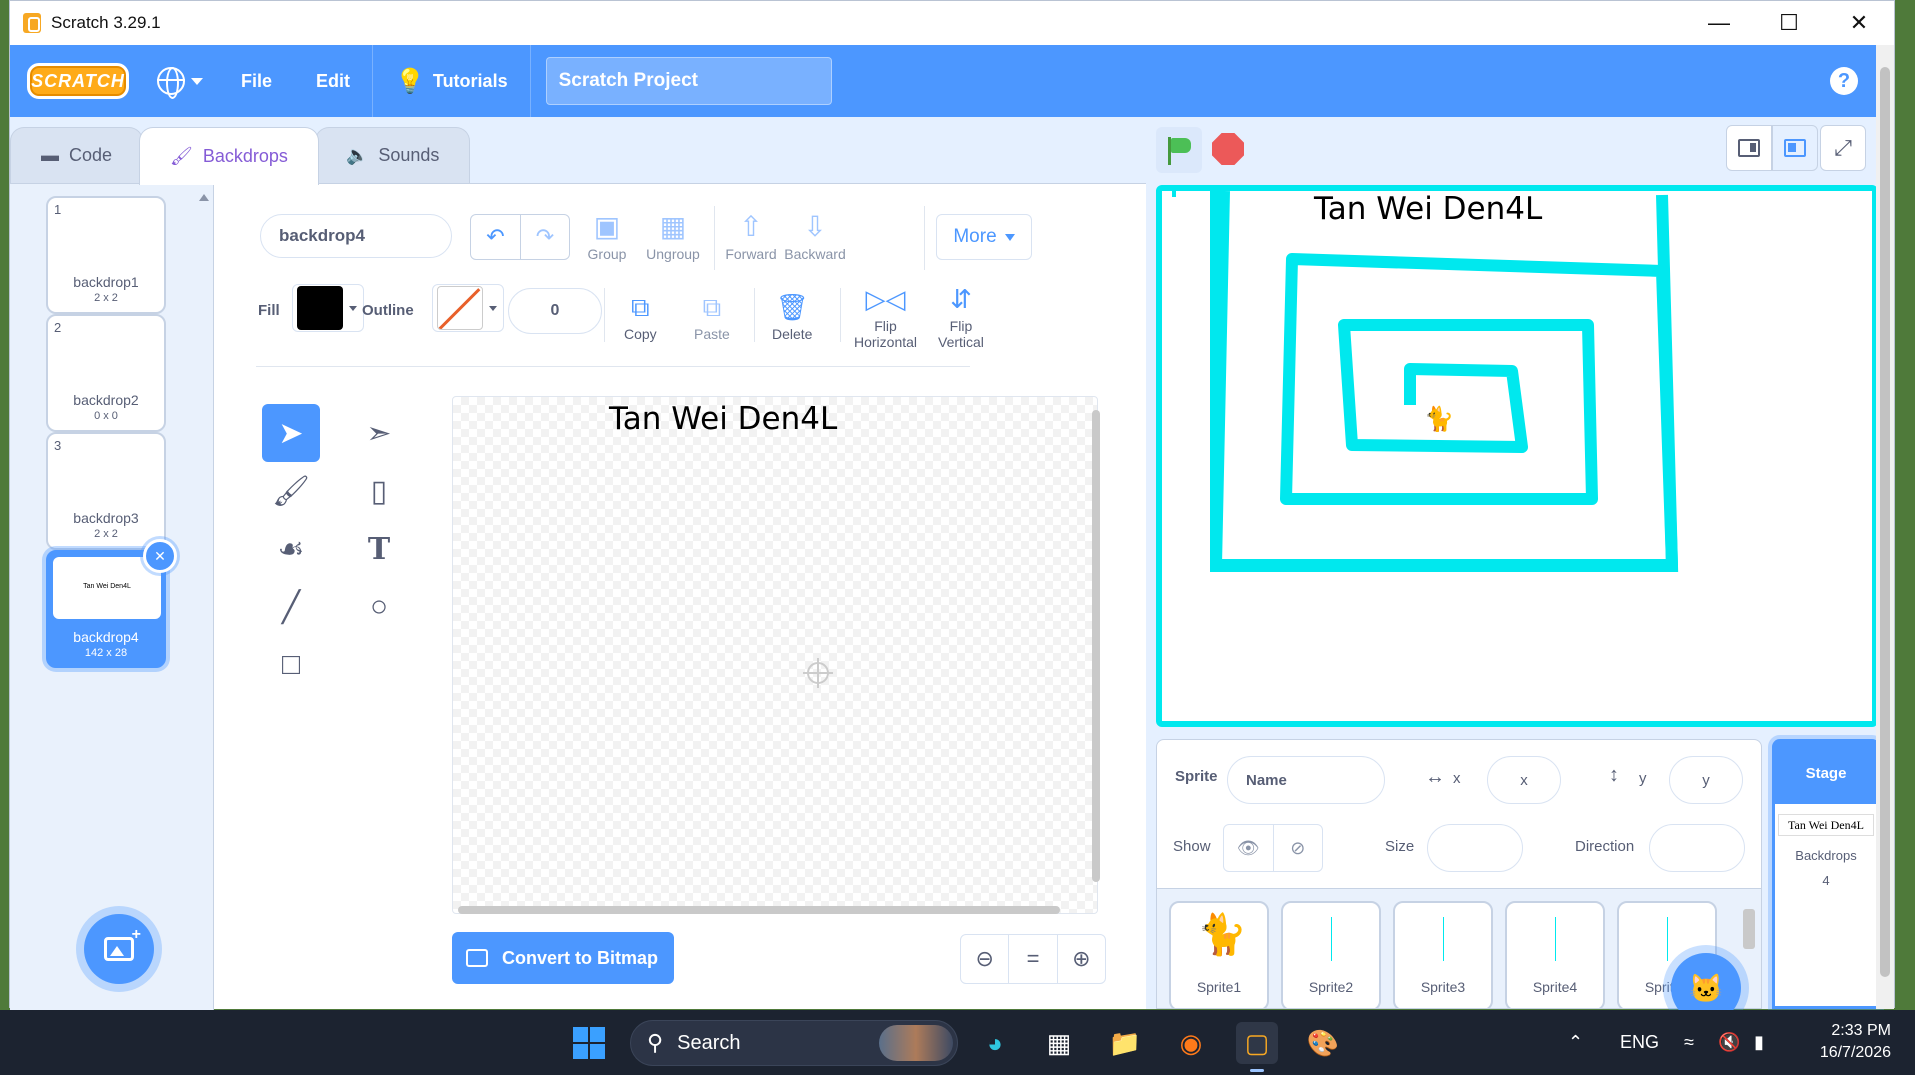 This screenshot has height=1075, width=1915. What do you see at coordinates (1855, 1042) in the screenshot?
I see `clock: 2:33 PM 16/7/2026` at bounding box center [1855, 1042].